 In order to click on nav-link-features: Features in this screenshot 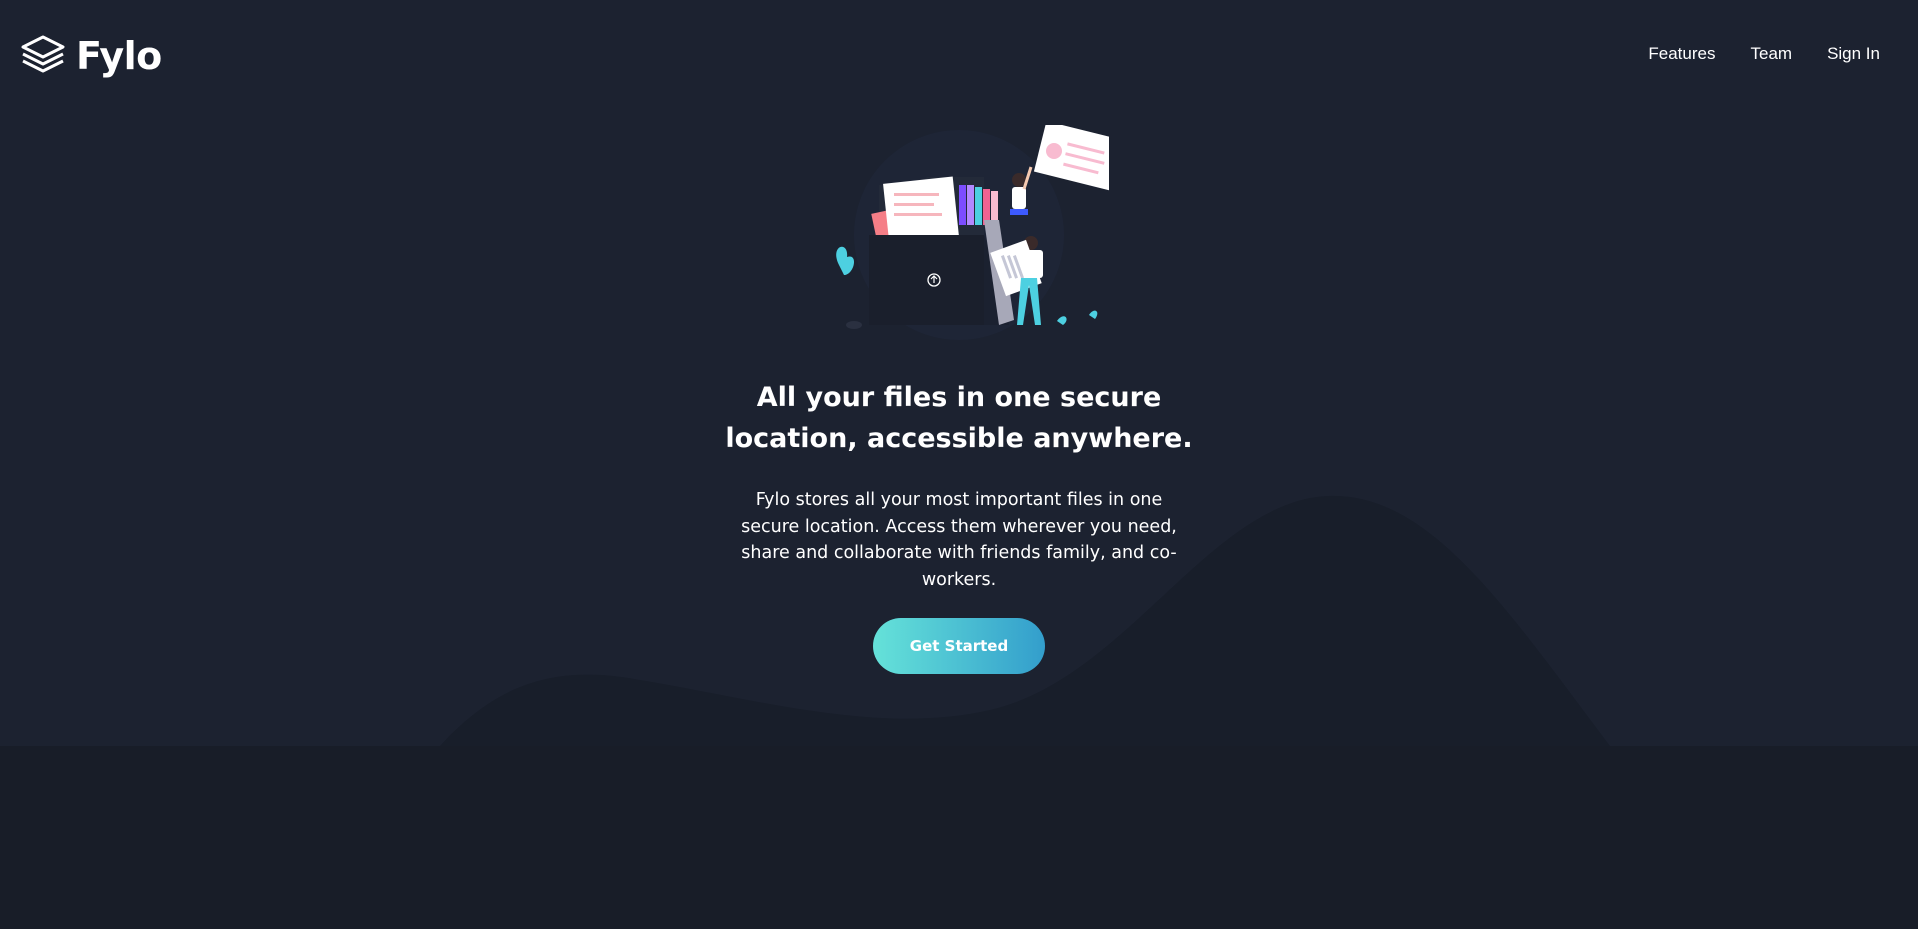, I will do `click(1681, 54)`.